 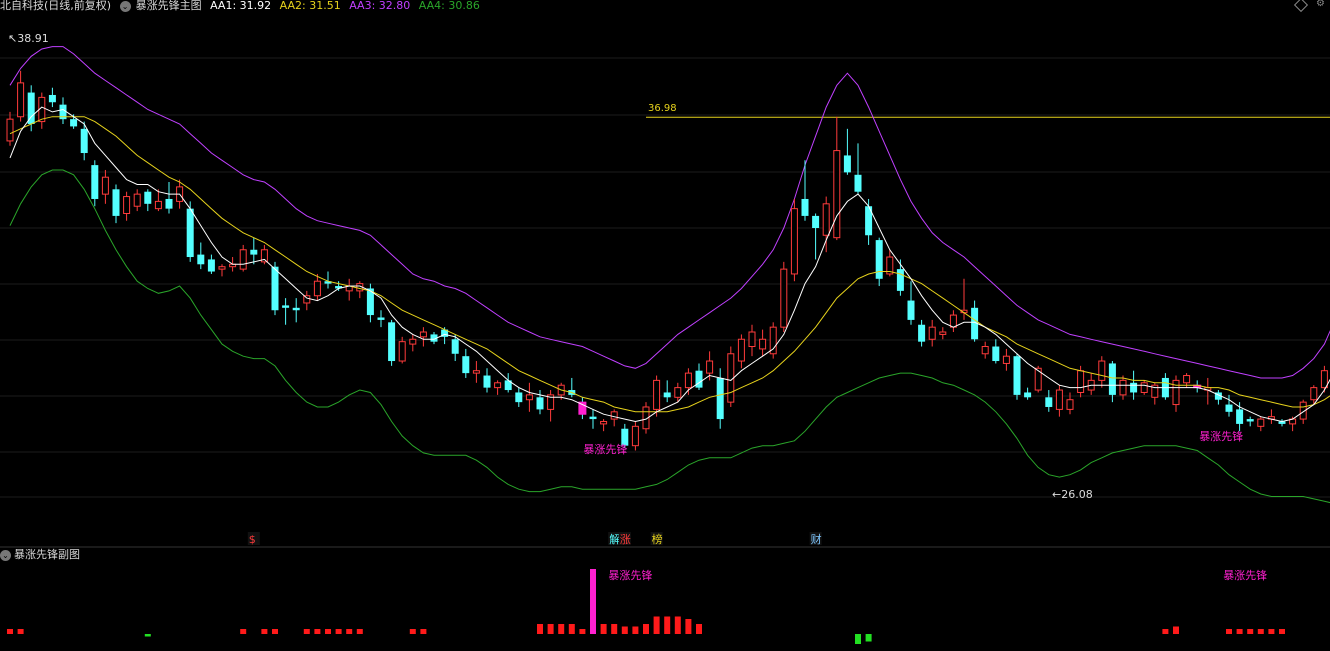 What do you see at coordinates (657, 539) in the screenshot?
I see `event-marker: 榜` at bounding box center [657, 539].